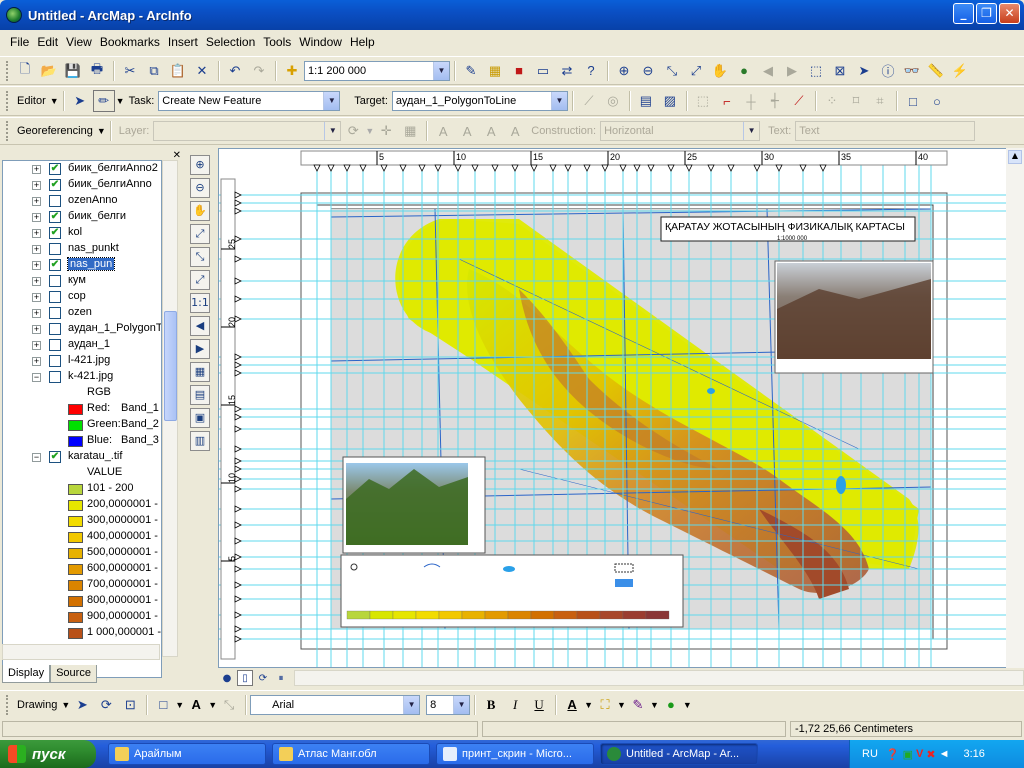  What do you see at coordinates (624, 71) in the screenshot?
I see `zoom-in-icon: ⊕` at bounding box center [624, 71].